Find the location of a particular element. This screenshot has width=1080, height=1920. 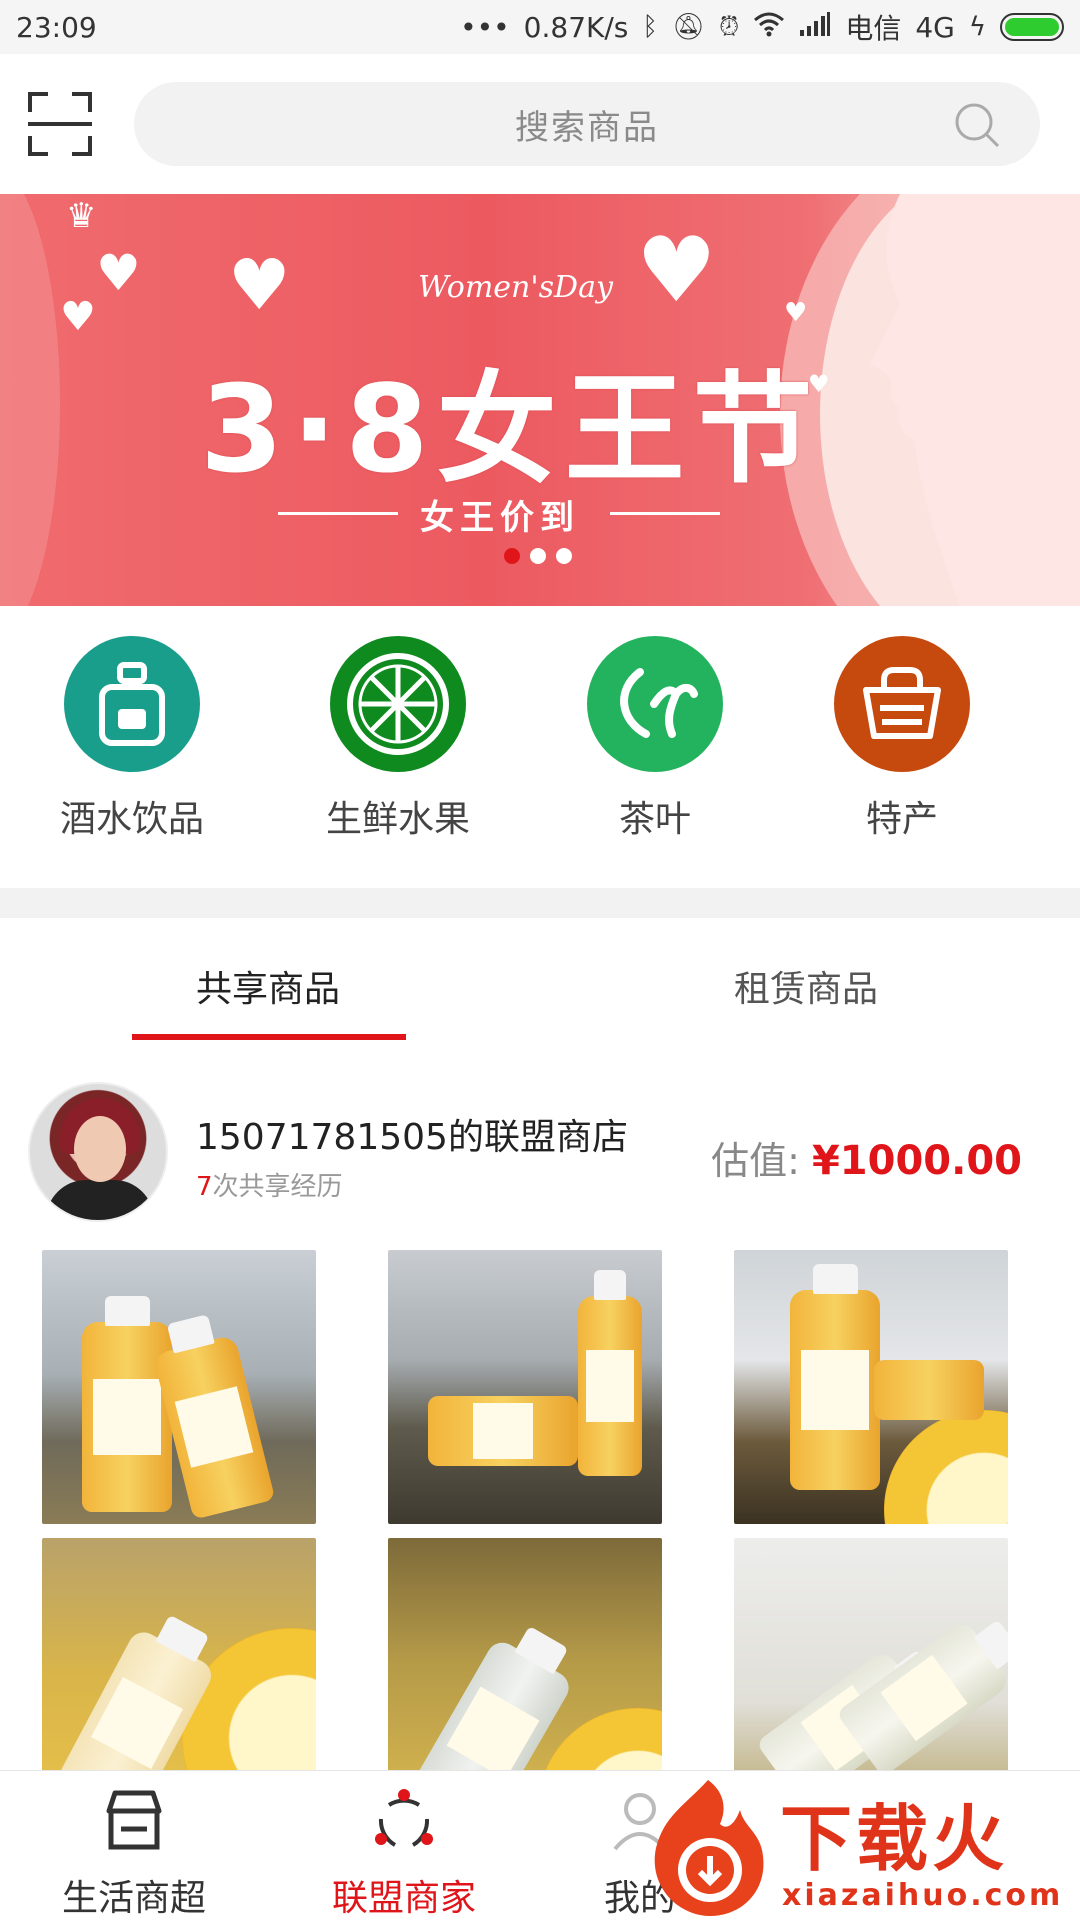

woman-silhouette-icon is located at coordinates (975, 400).